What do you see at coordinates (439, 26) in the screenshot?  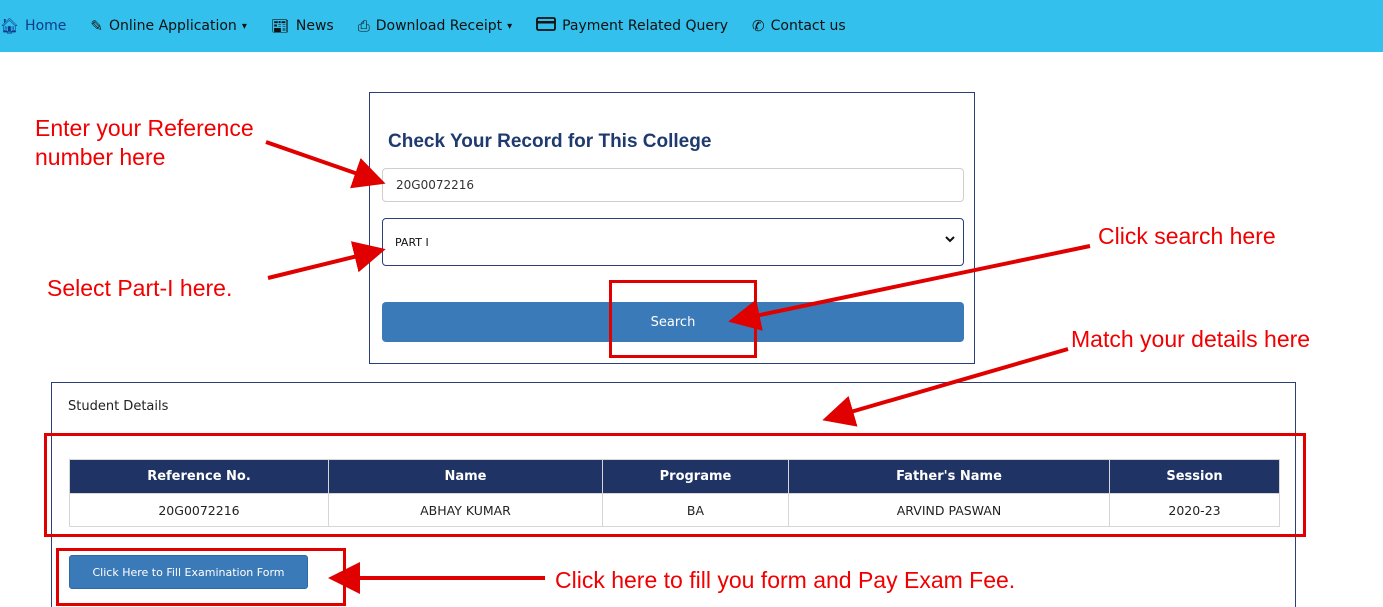 I see `nav-download-receipt-label: Download Receipt` at bounding box center [439, 26].